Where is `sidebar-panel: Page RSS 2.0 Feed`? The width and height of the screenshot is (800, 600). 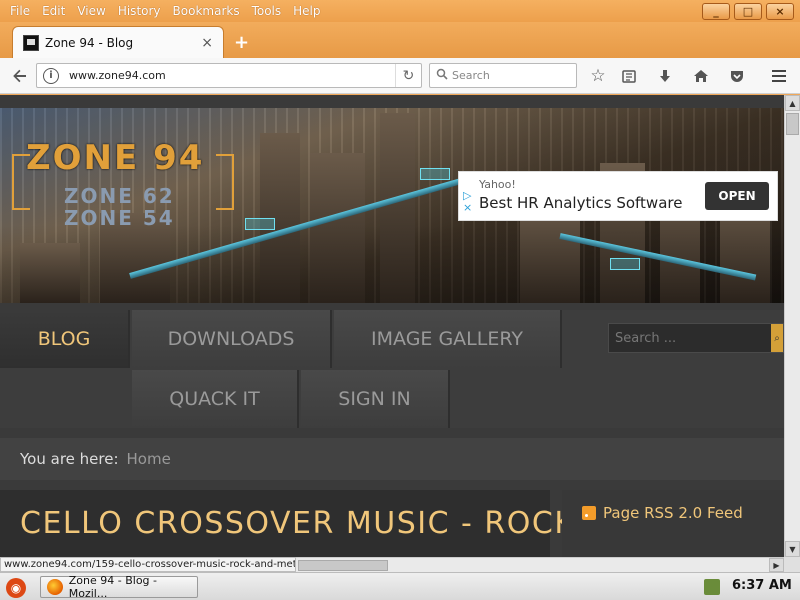
sidebar-panel: Page RSS 2.0 Feed is located at coordinates (673, 523).